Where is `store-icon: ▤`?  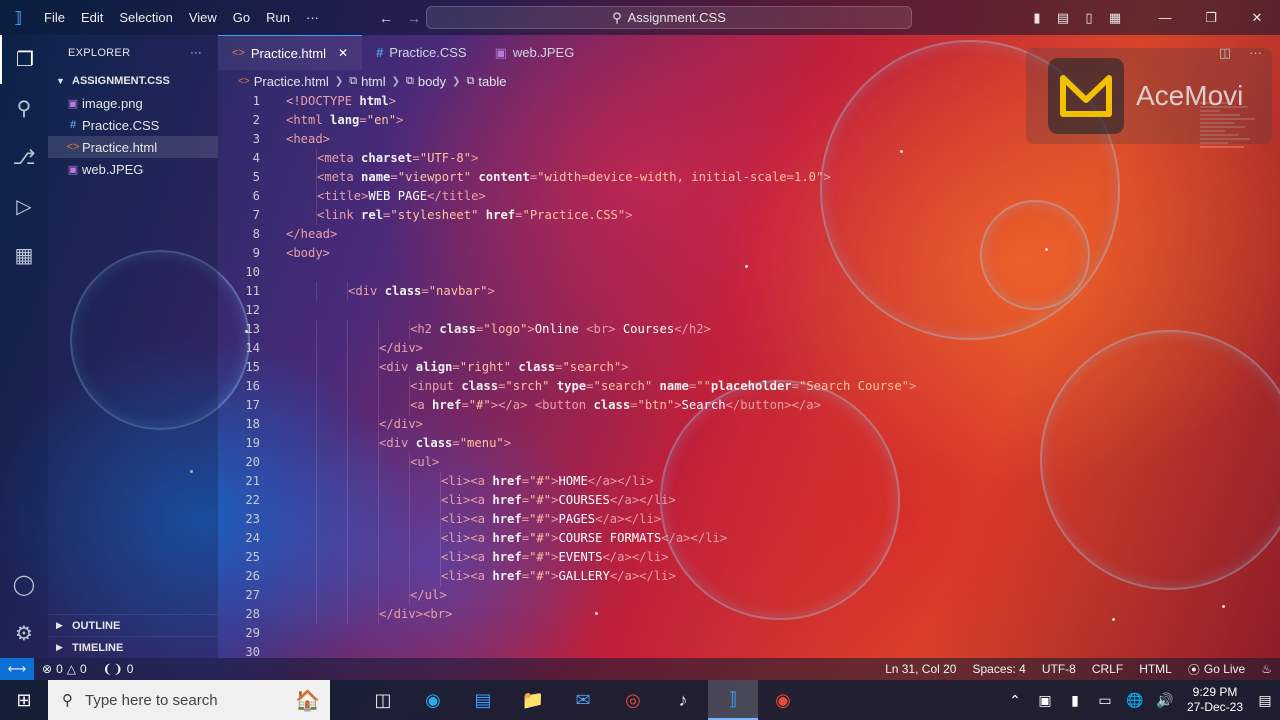 store-icon: ▤ is located at coordinates (483, 700).